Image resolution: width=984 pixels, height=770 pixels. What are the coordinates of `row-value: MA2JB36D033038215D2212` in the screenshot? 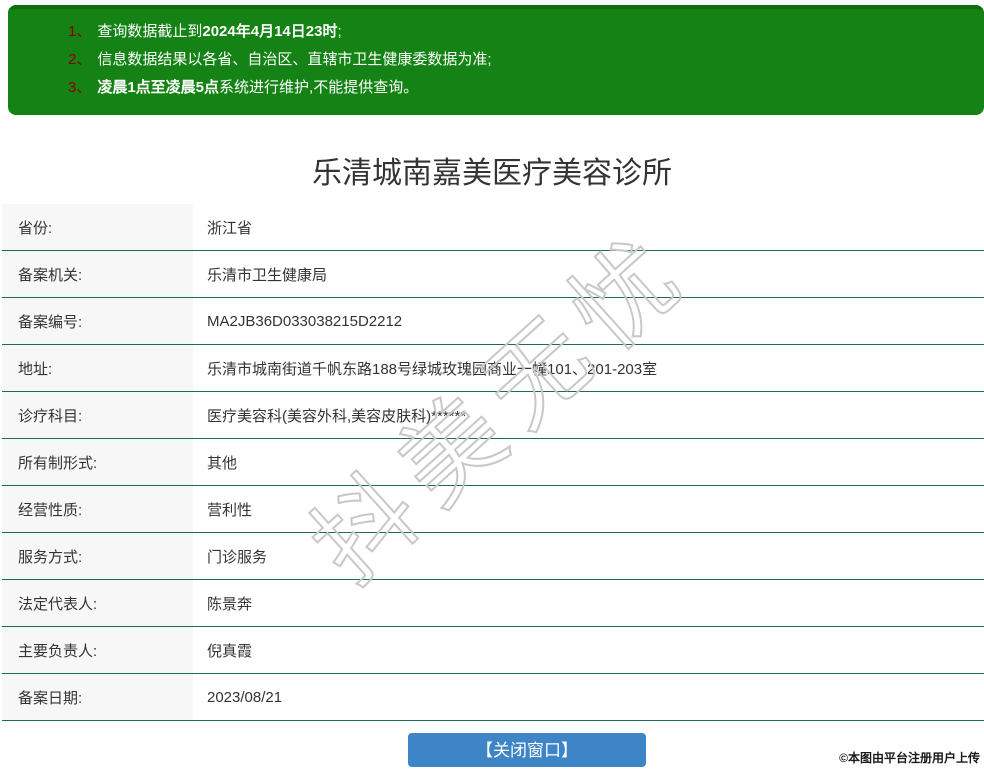 It's located at (305, 321).